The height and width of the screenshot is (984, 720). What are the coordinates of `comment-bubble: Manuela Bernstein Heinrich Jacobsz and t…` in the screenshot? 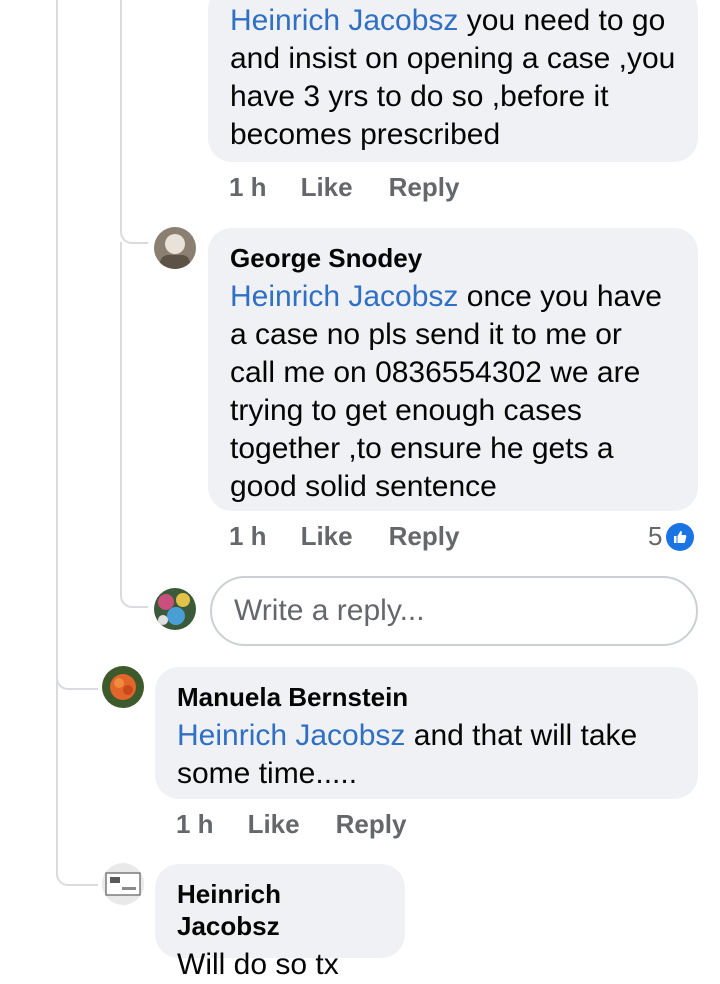 It's located at (426, 733).